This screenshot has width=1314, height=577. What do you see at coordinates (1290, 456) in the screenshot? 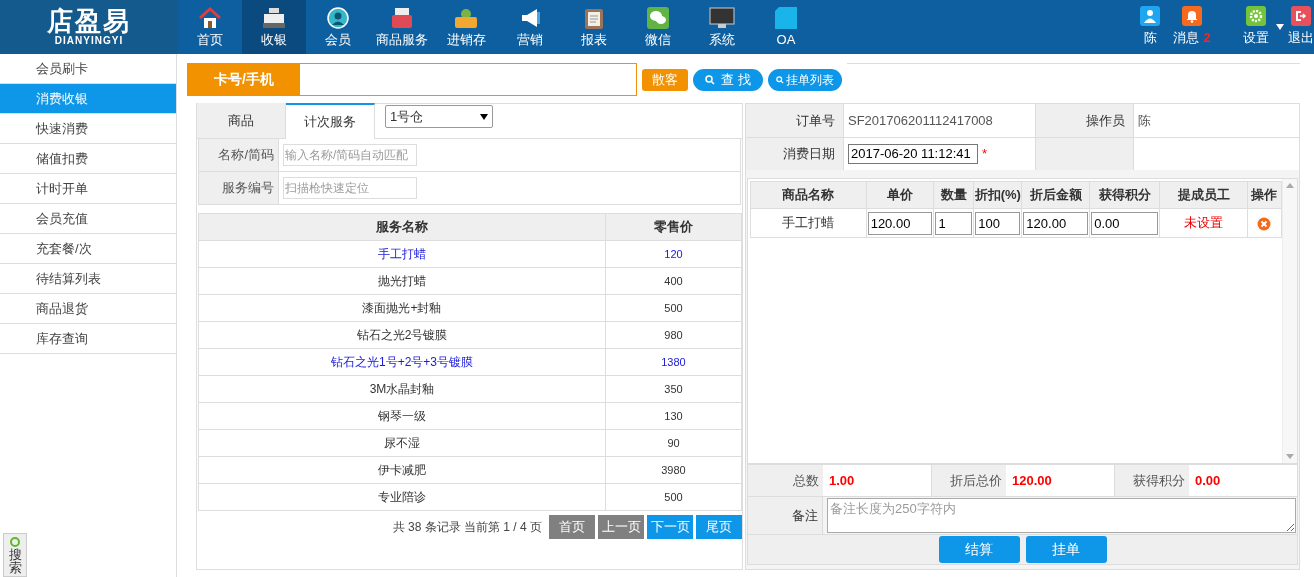
I see `down-arrow-icon` at bounding box center [1290, 456].